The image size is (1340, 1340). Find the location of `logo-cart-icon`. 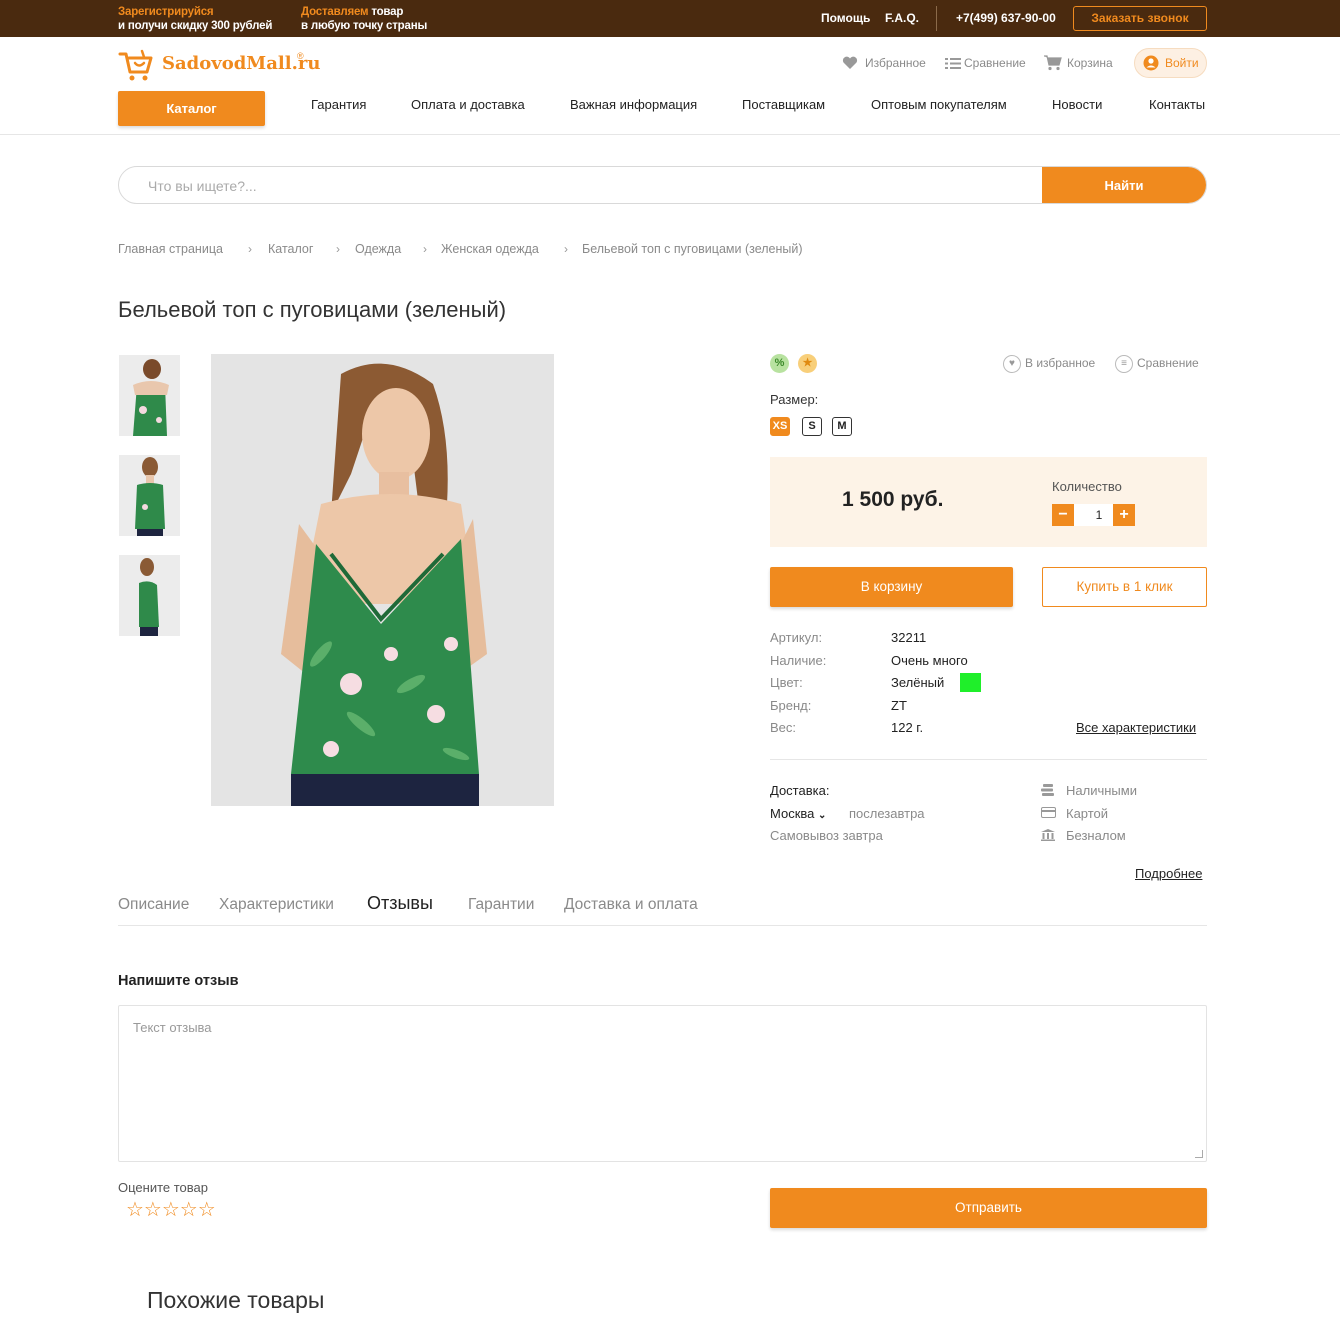

logo-cart-icon is located at coordinates (136, 65).